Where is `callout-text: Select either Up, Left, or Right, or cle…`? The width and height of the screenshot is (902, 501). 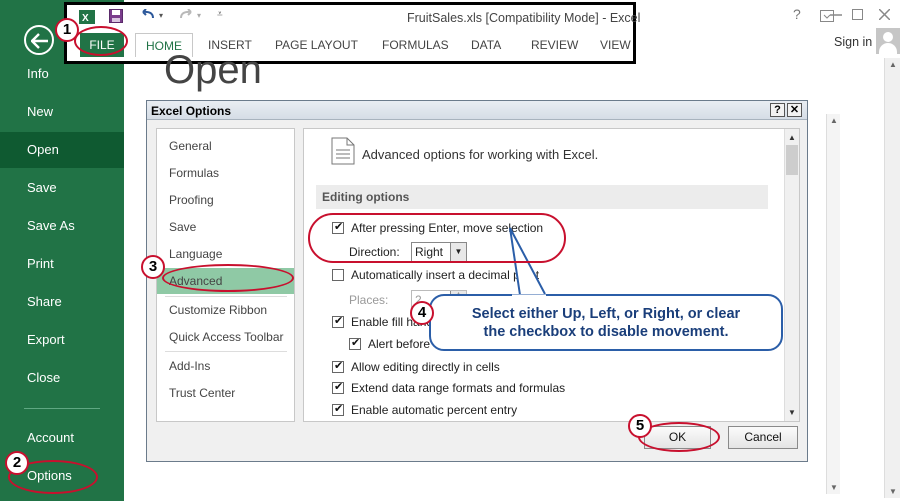
callout-text: Select either Up, Left, or Right, or cle… is located at coordinates (606, 323).